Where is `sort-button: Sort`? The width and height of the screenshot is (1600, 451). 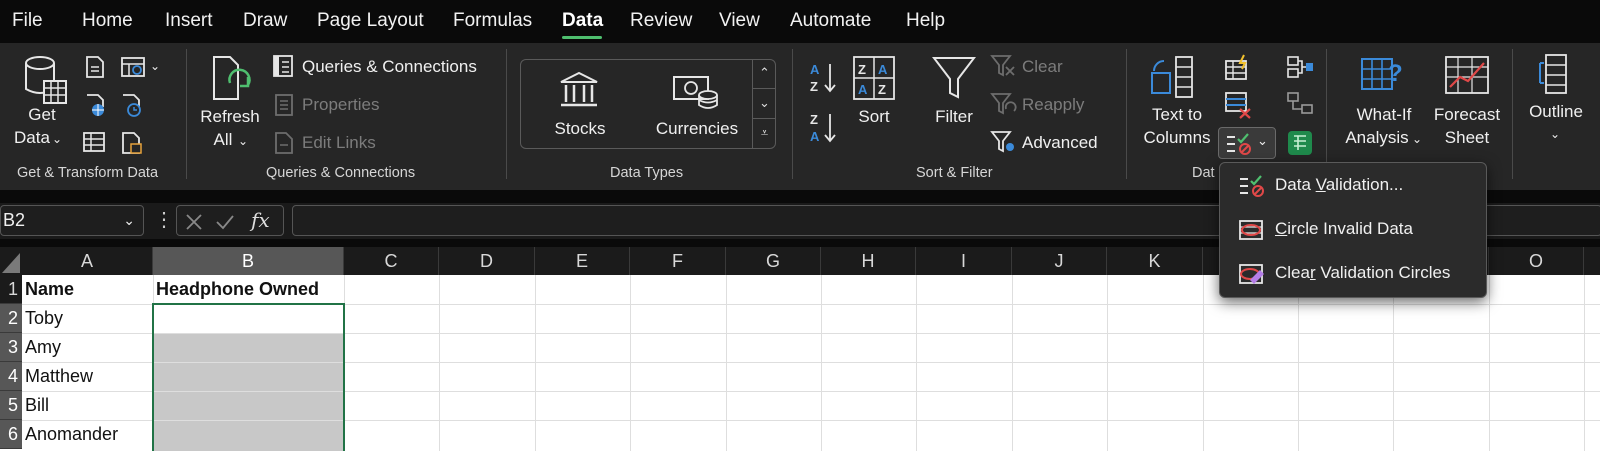
sort-button: Sort is located at coordinates (874, 116).